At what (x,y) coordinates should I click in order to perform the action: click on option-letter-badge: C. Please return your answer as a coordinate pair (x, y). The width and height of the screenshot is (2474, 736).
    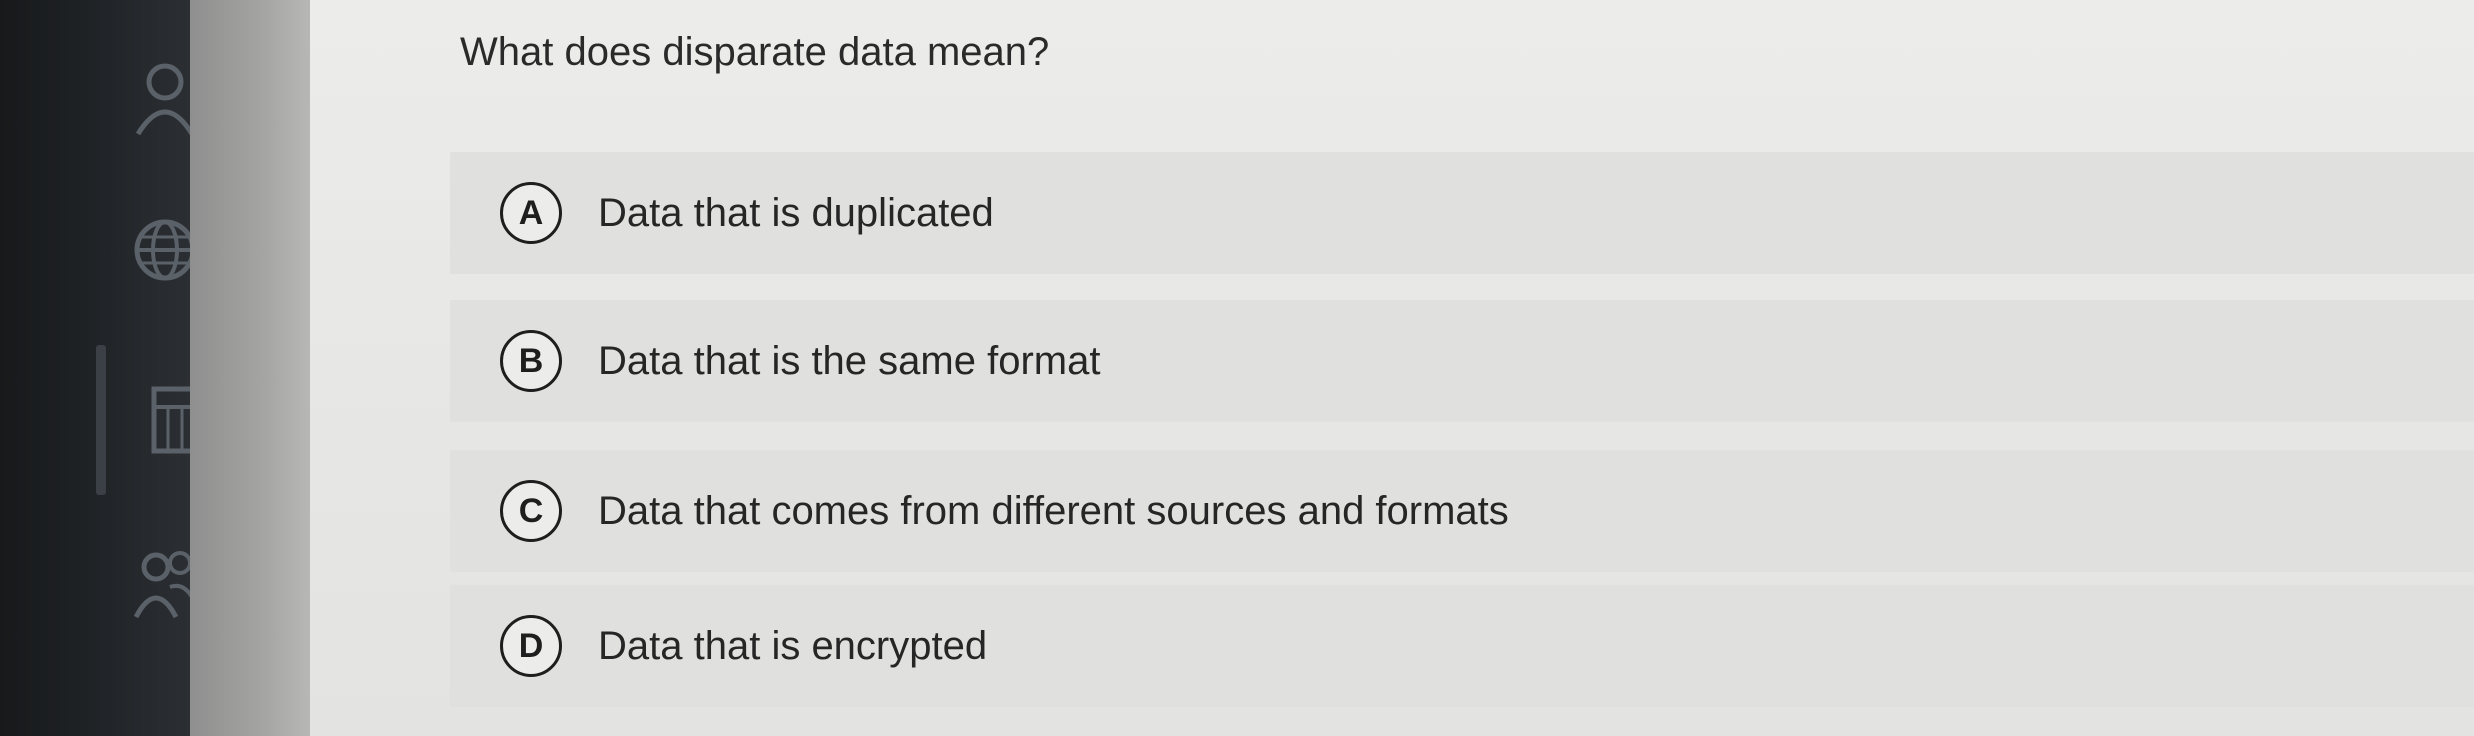
    Looking at the image, I should click on (531, 511).